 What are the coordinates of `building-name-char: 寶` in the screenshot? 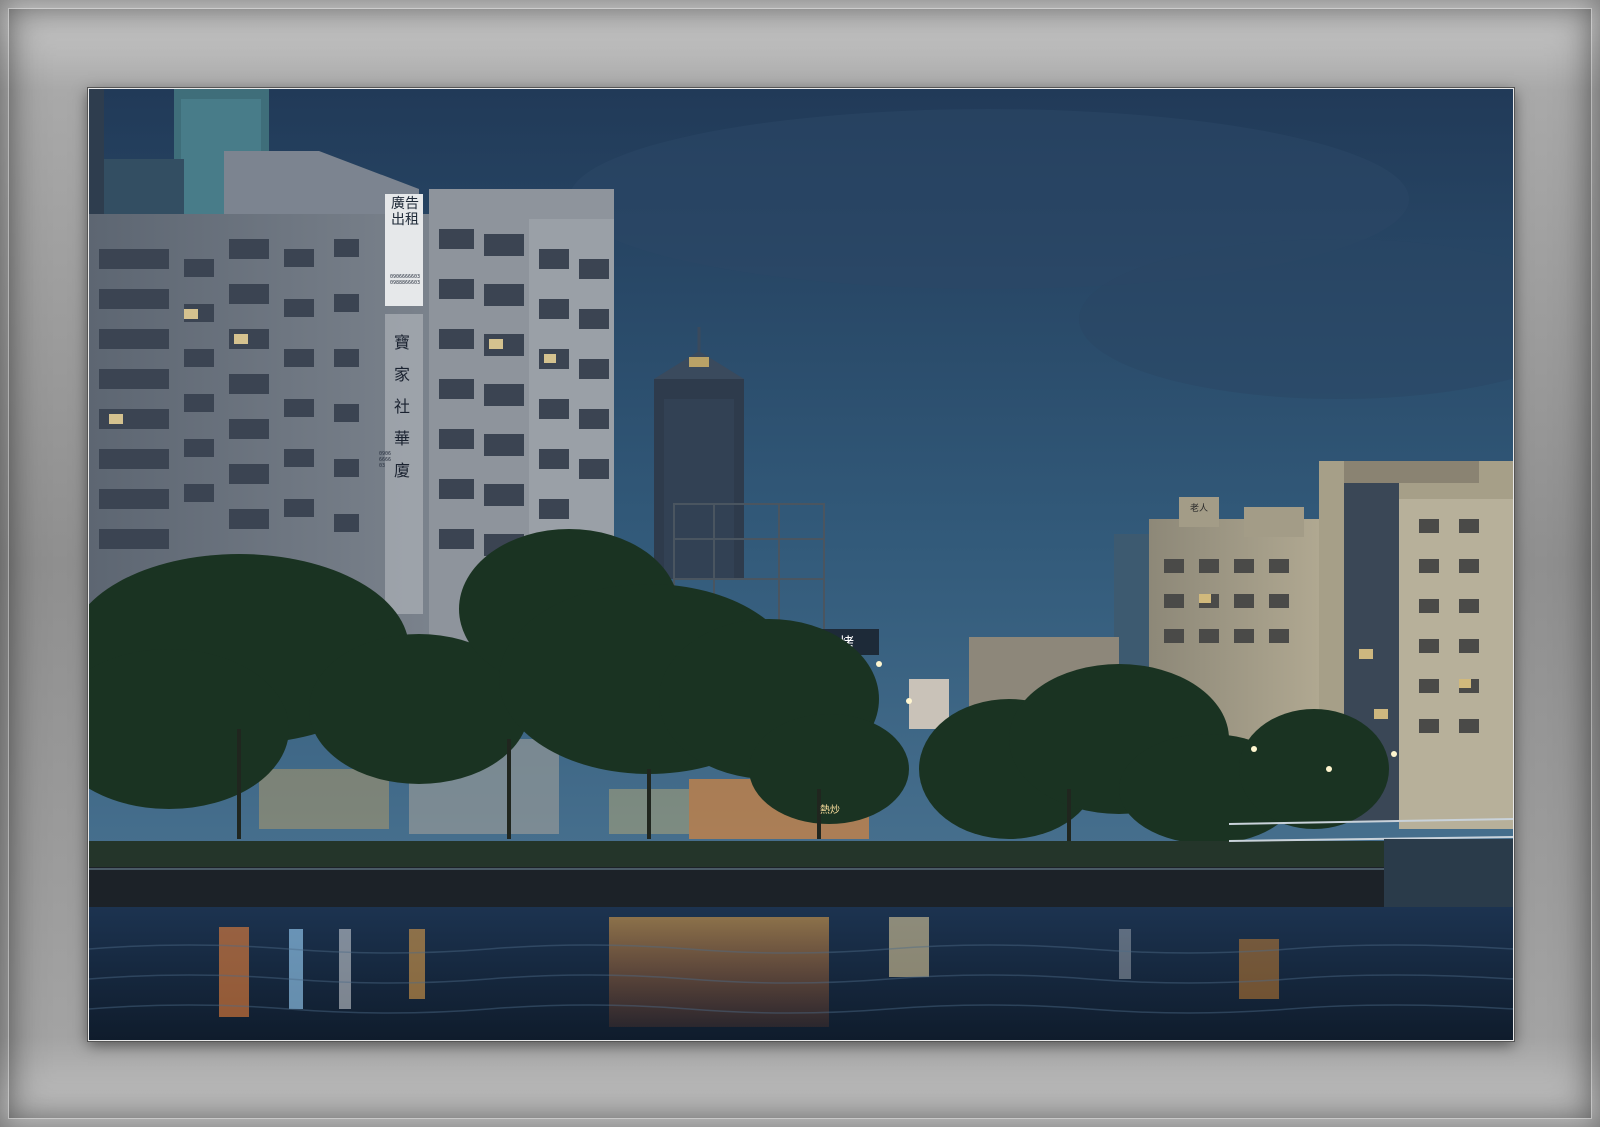 It's located at (401, 342).